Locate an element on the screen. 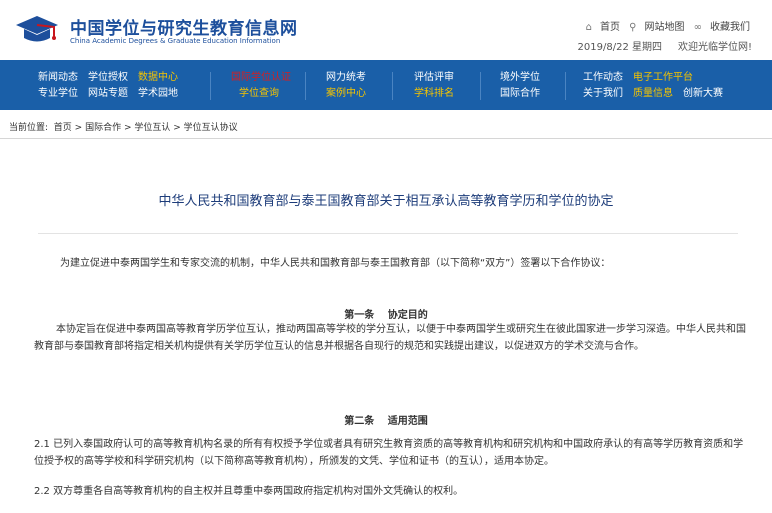 This screenshot has height=513, width=772. favorite-link: 收藏我们 is located at coordinates (730, 27).